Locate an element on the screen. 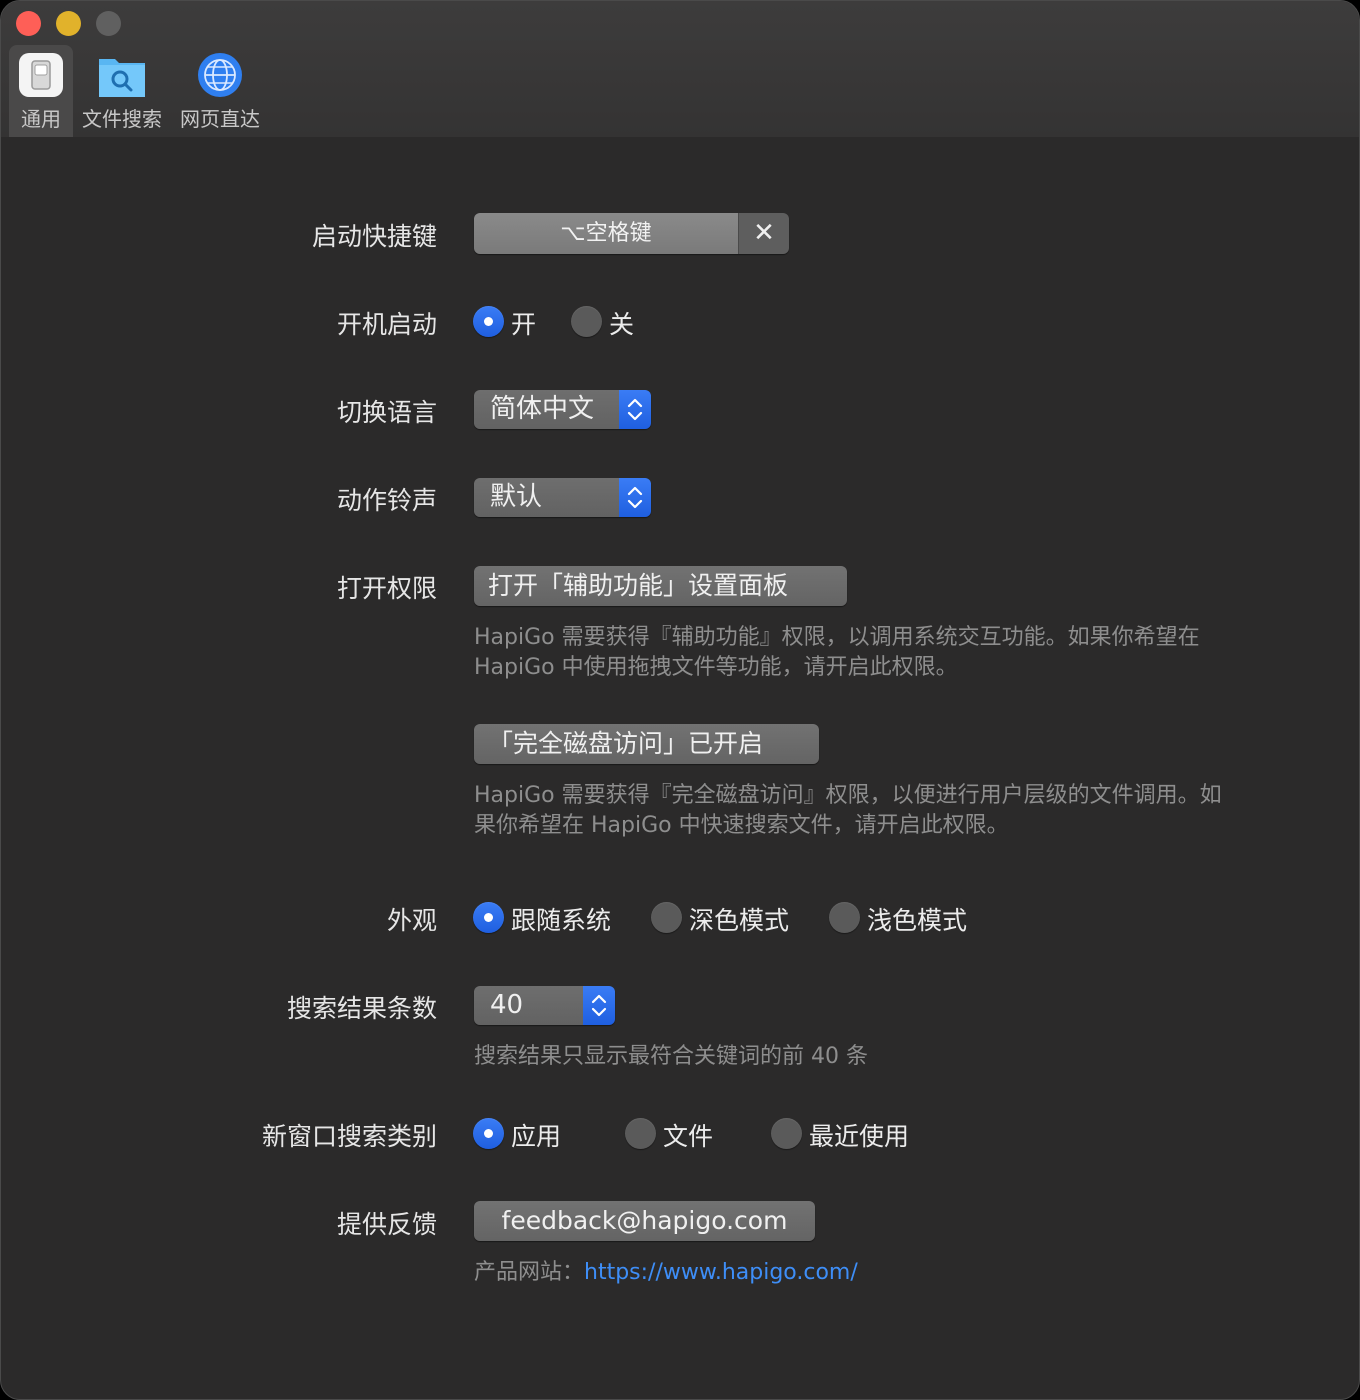 Image resolution: width=1360 pixels, height=1400 pixels. product-site-row: 产品网站：https://www.hapigo.com/ is located at coordinates (666, 1273).